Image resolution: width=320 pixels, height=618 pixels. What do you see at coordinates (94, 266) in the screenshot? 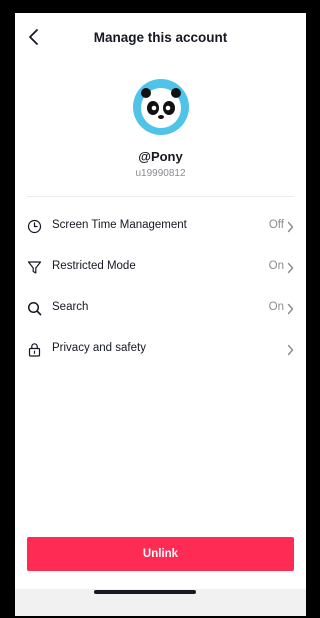
I see `settings-item-label: Restricted Mode` at bounding box center [94, 266].